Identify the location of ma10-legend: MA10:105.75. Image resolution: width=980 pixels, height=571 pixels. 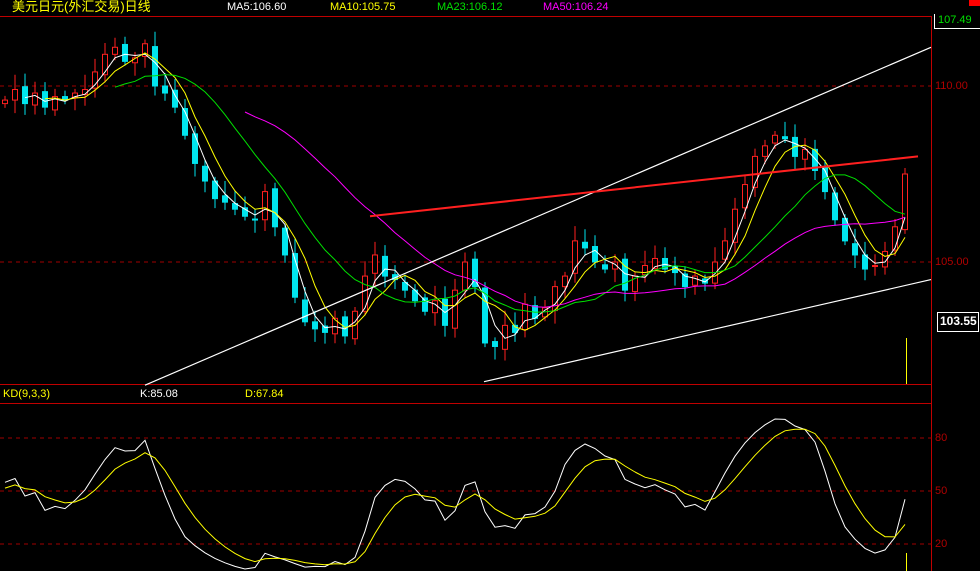
(363, 7).